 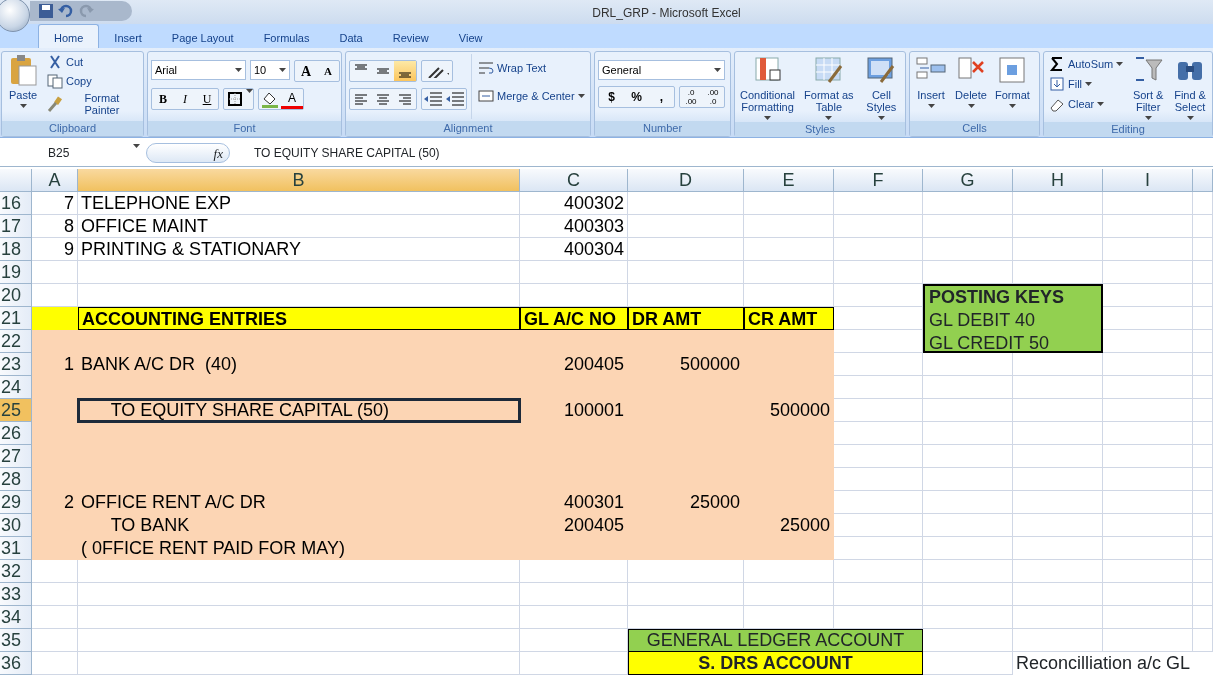 What do you see at coordinates (299, 410) in the screenshot?
I see `table-cell: TO EQUITY SHARE CAPITAL (50)` at bounding box center [299, 410].